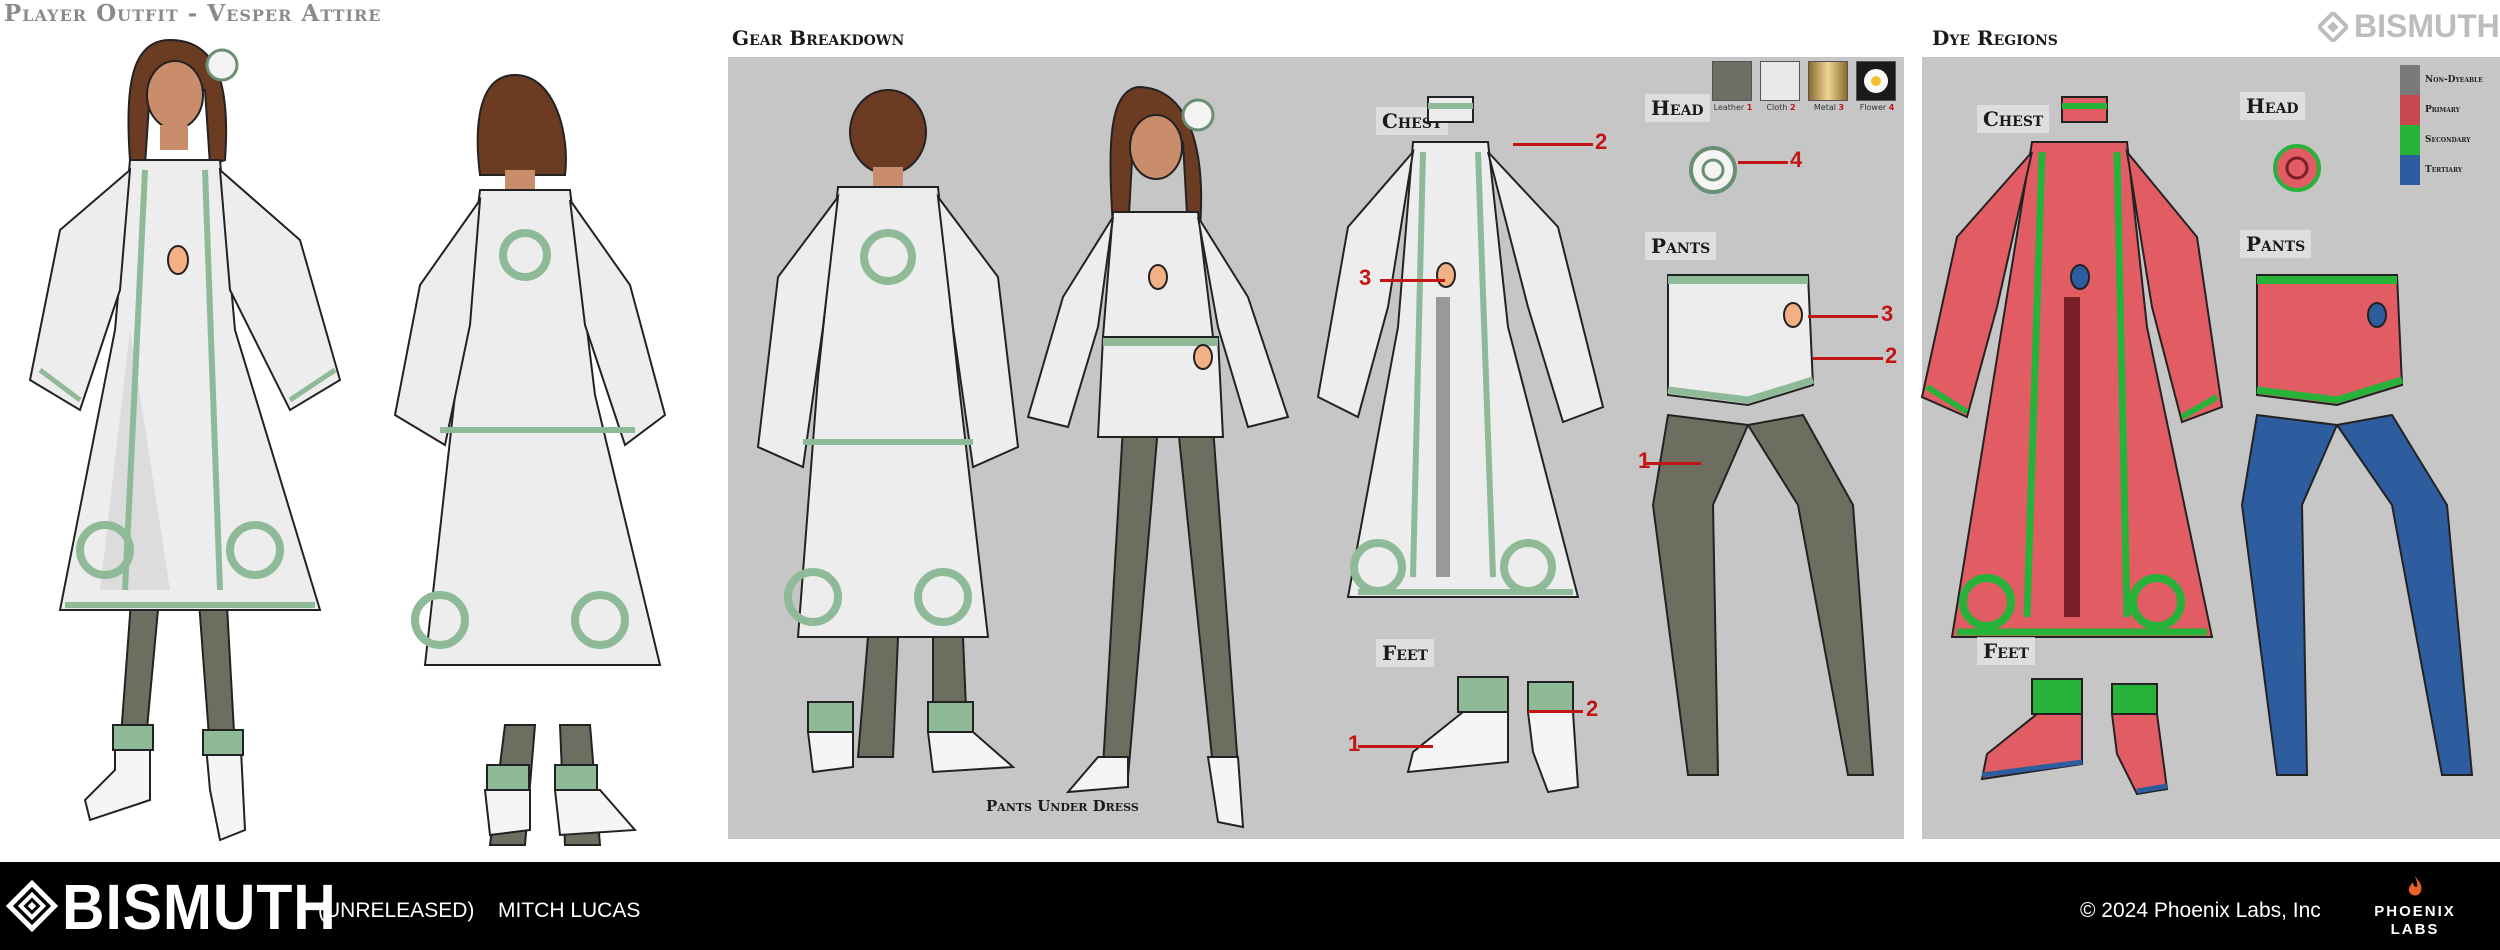  I want to click on dye-head-flower-icon, so click(2297, 168).